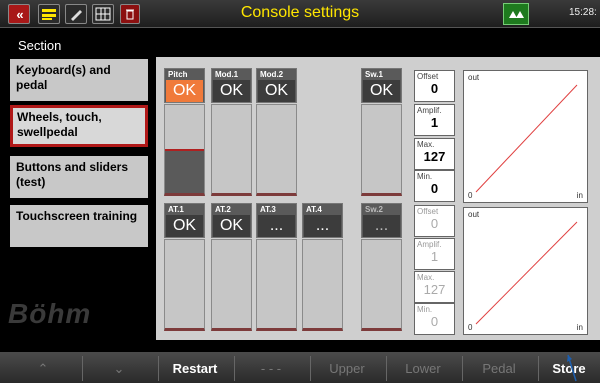  I want to click on max-field: Max. 127, so click(434, 154).